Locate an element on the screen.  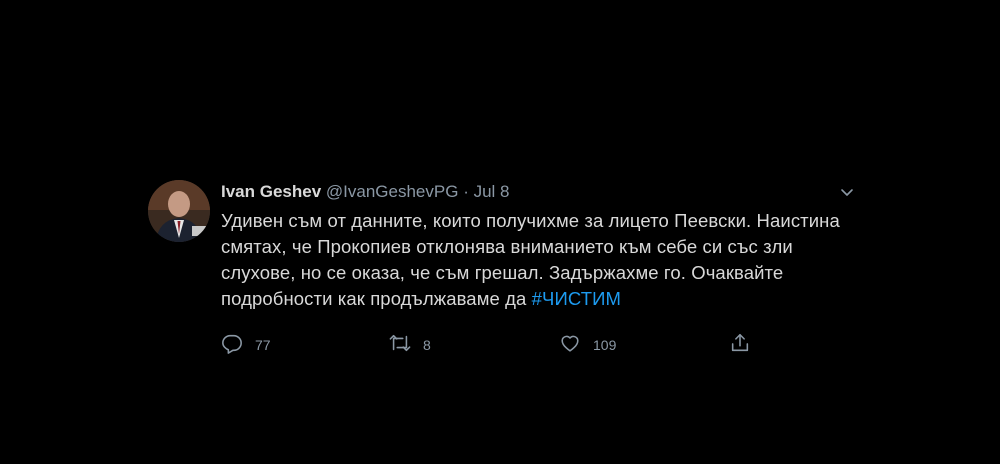
chevron-down-icon is located at coordinates (847, 192).